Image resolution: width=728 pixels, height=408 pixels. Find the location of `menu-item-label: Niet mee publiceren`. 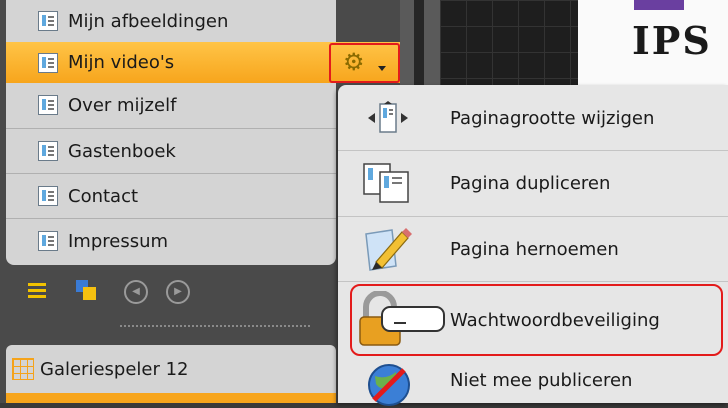

menu-item-label: Niet mee publiceren is located at coordinates (541, 380).